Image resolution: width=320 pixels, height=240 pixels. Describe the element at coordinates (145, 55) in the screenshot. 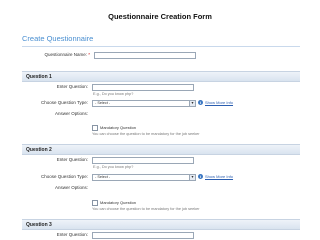

I see `questionnaire-name-input` at that location.